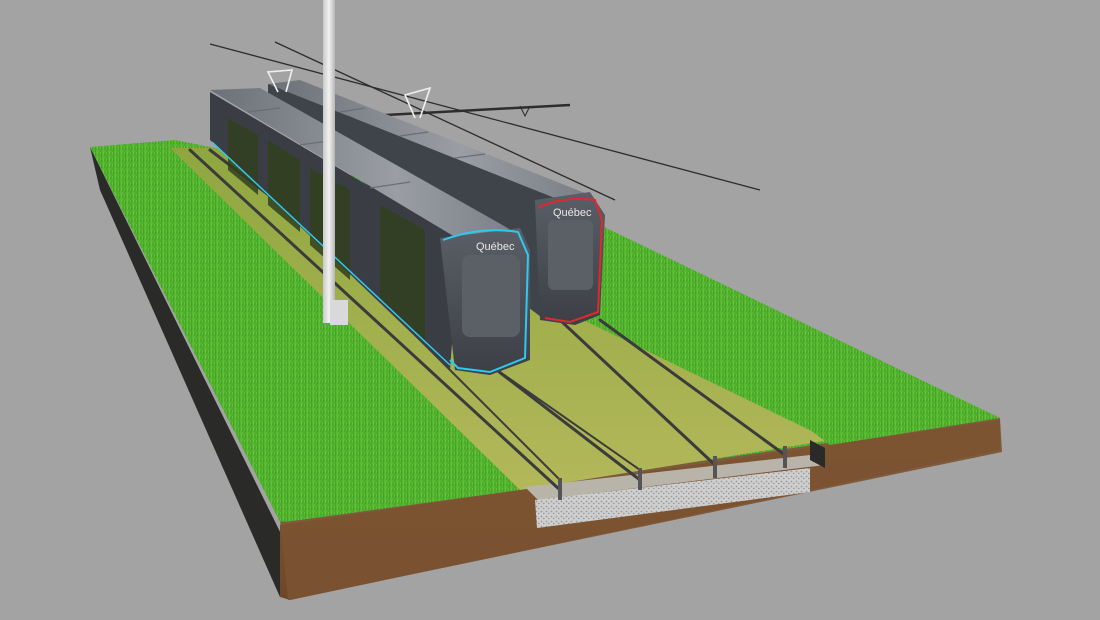 This screenshot has width=1100, height=620. I want to click on tram-left-windshield, so click(491, 296).